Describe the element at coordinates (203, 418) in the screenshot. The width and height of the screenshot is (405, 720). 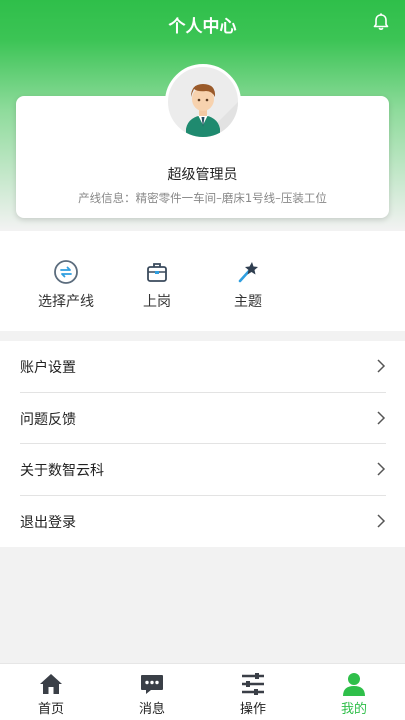
I see `menu-item-feedback: 问题反馈` at that location.